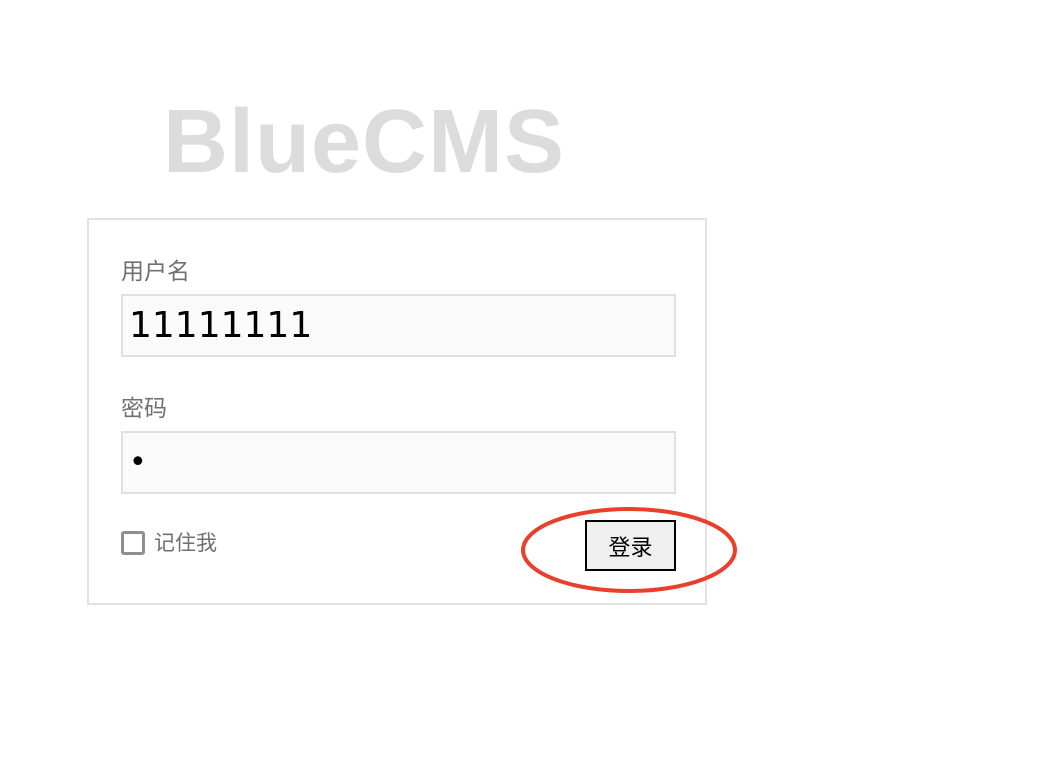 The height and width of the screenshot is (774, 1040). What do you see at coordinates (364, 142) in the screenshot?
I see `bluecms-logo: BlueCMS` at bounding box center [364, 142].